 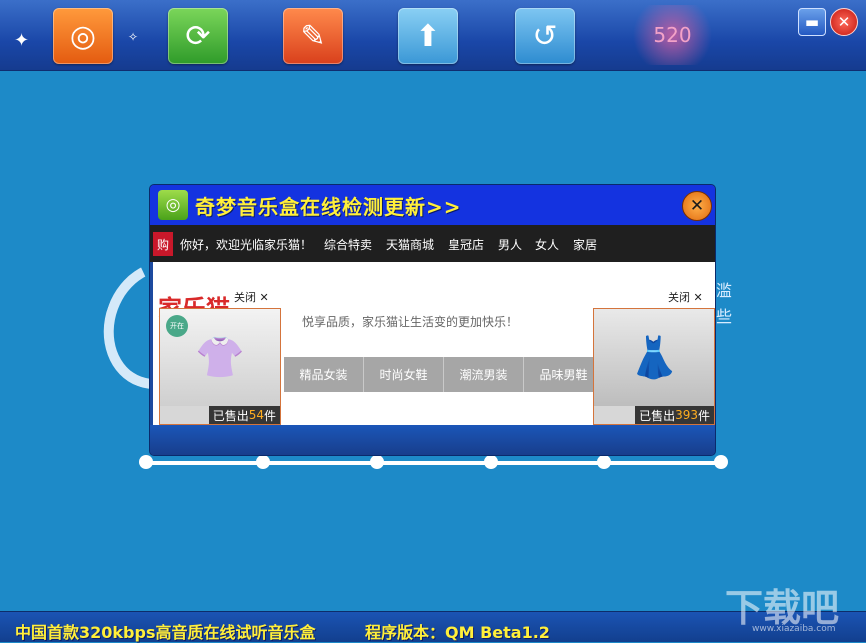 What do you see at coordinates (410, 321) in the screenshot?
I see `slogan: 悦享品质，家乐猫让生活变的更加快乐！` at bounding box center [410, 321].